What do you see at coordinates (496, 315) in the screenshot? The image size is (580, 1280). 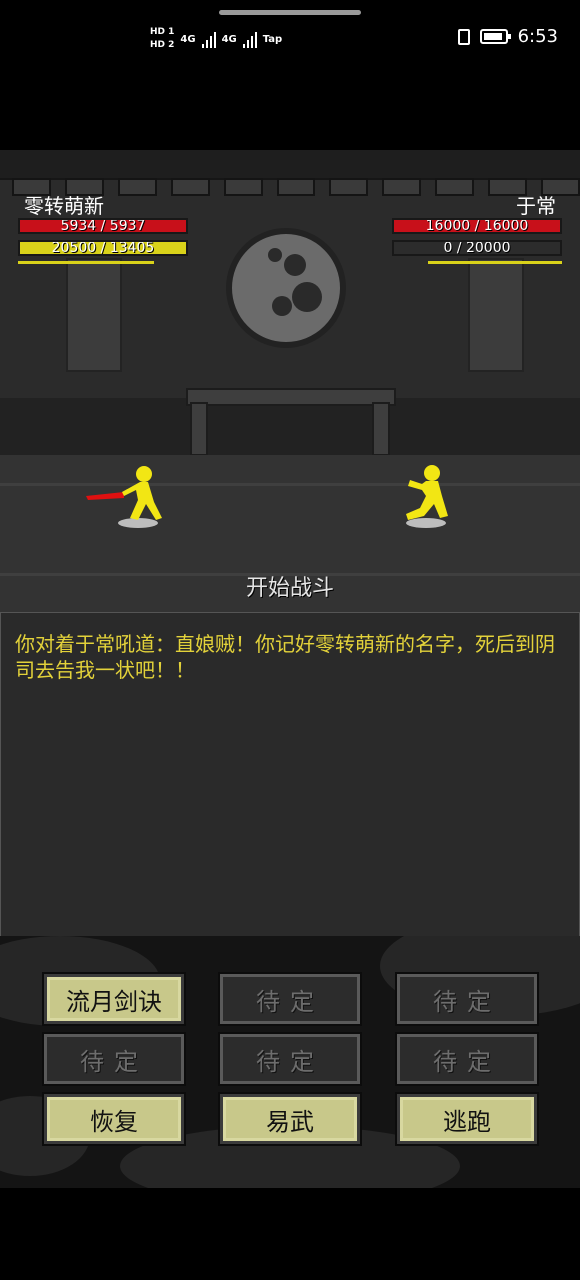 I see `wall-scroll-right` at bounding box center [496, 315].